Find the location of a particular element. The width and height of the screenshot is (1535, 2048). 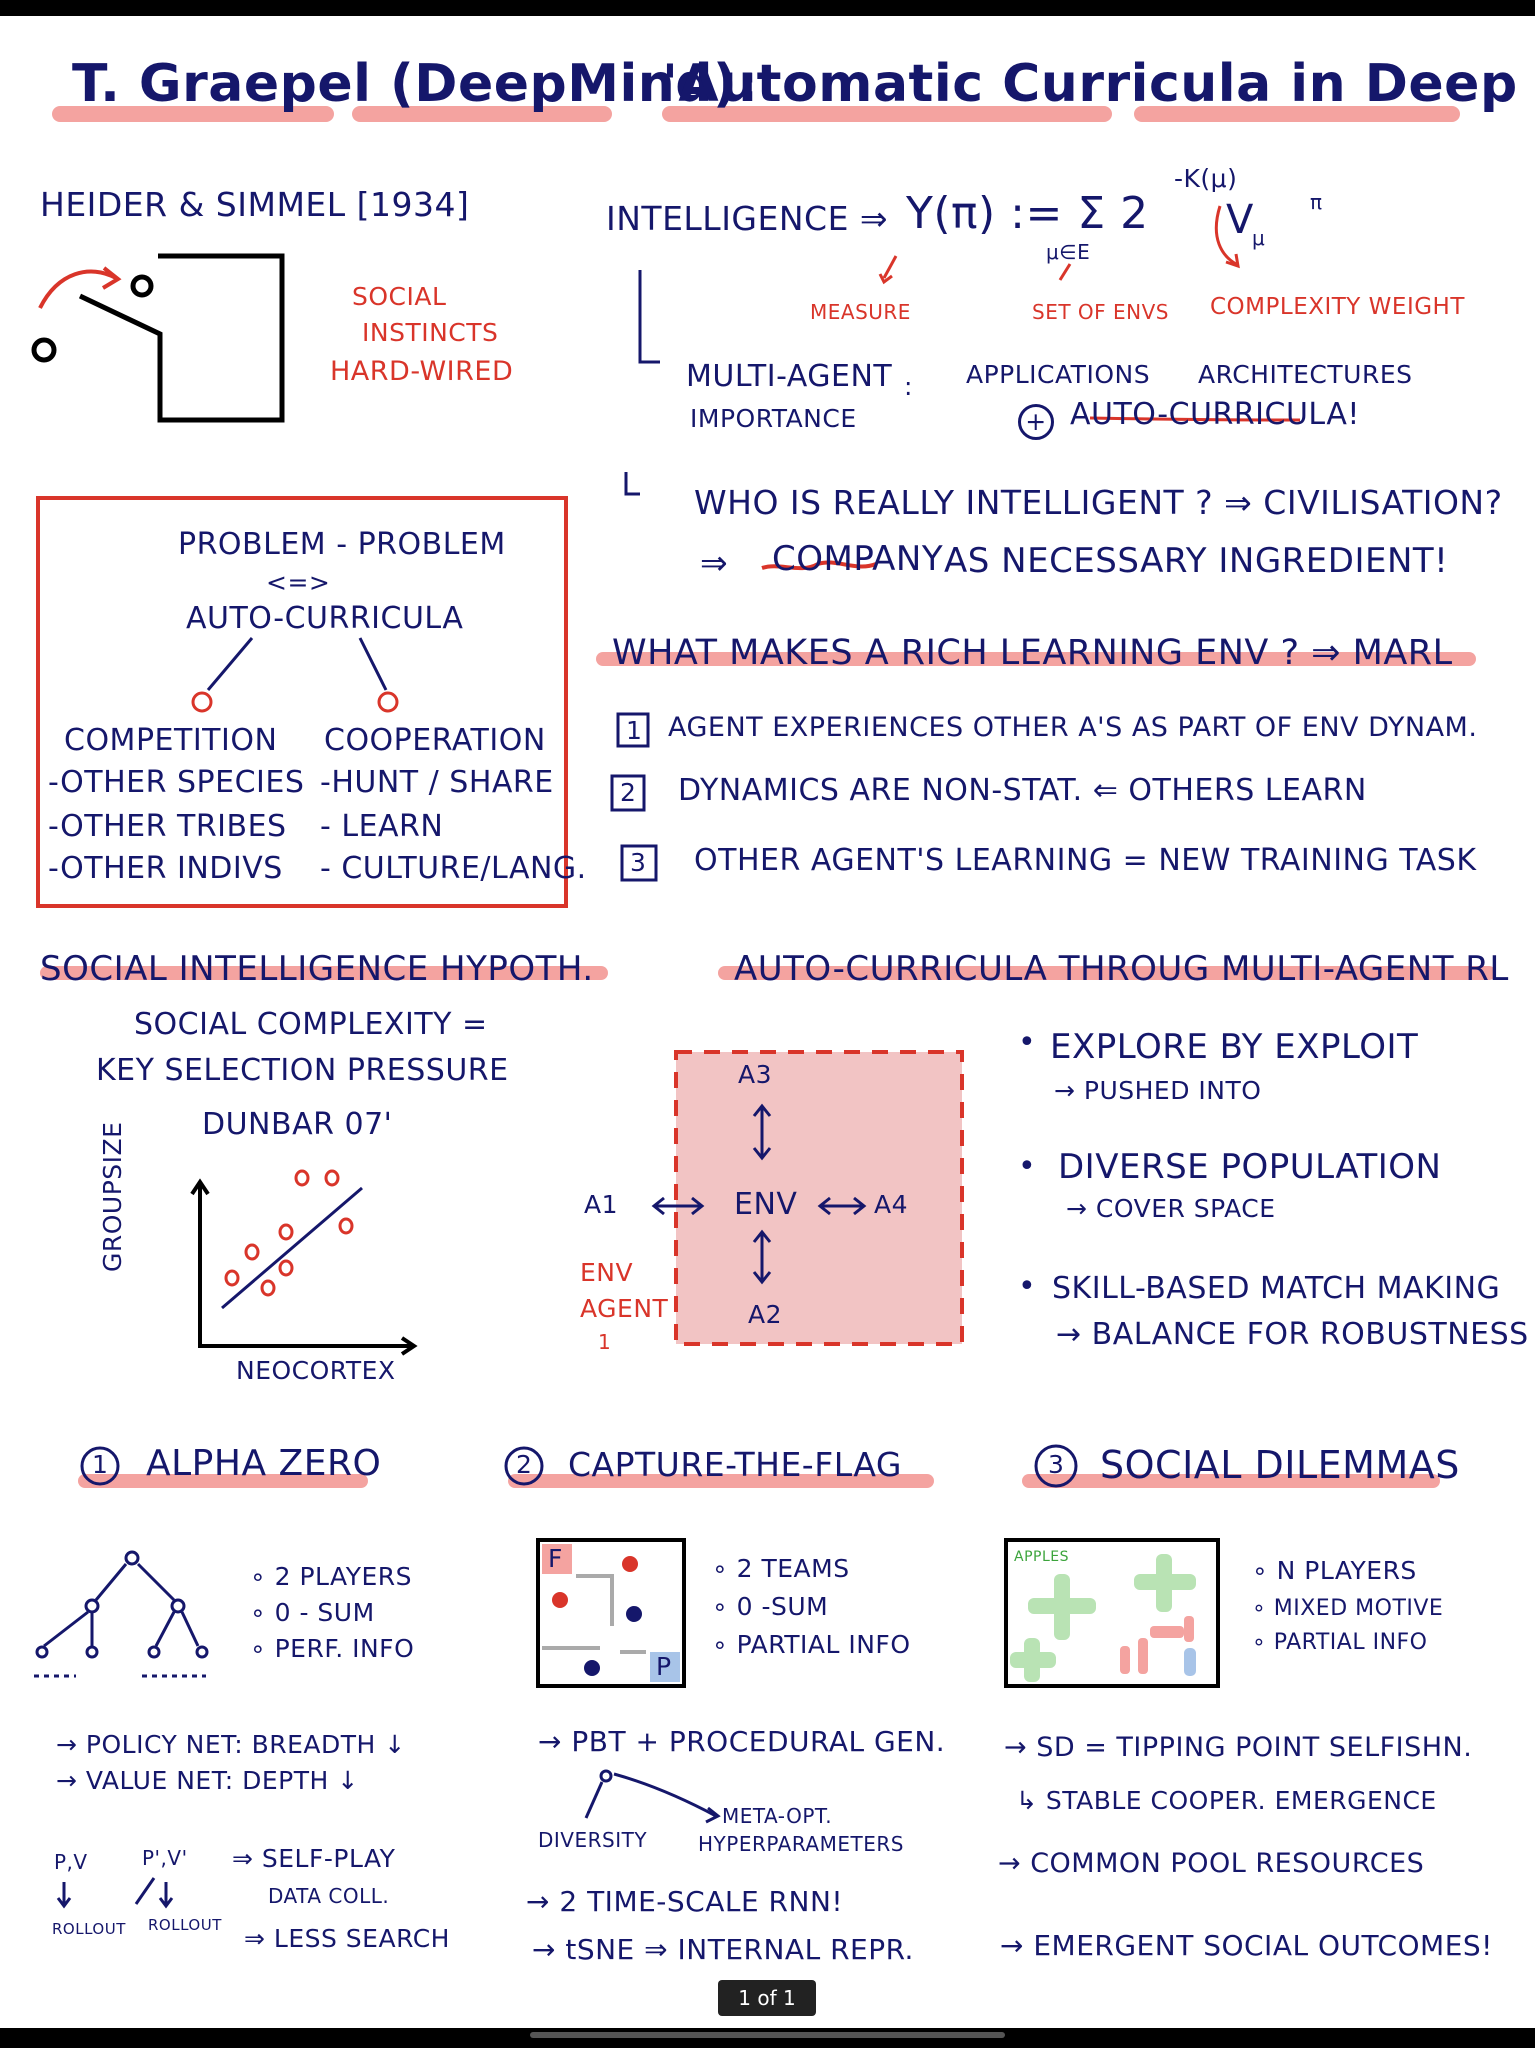

meta-opt-label: META-OPT. is located at coordinates (777, 1816).